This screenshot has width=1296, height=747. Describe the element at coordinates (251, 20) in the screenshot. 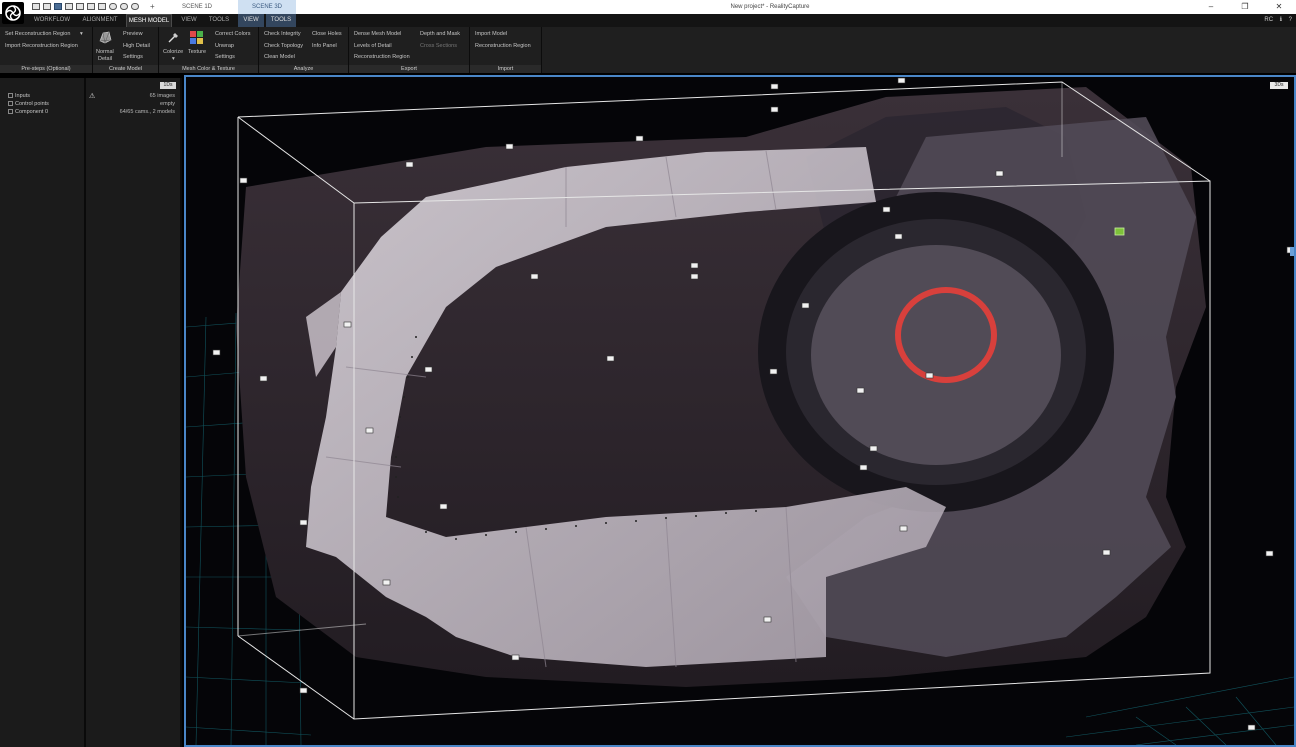

I see `menu-scene-view: VIEW` at that location.